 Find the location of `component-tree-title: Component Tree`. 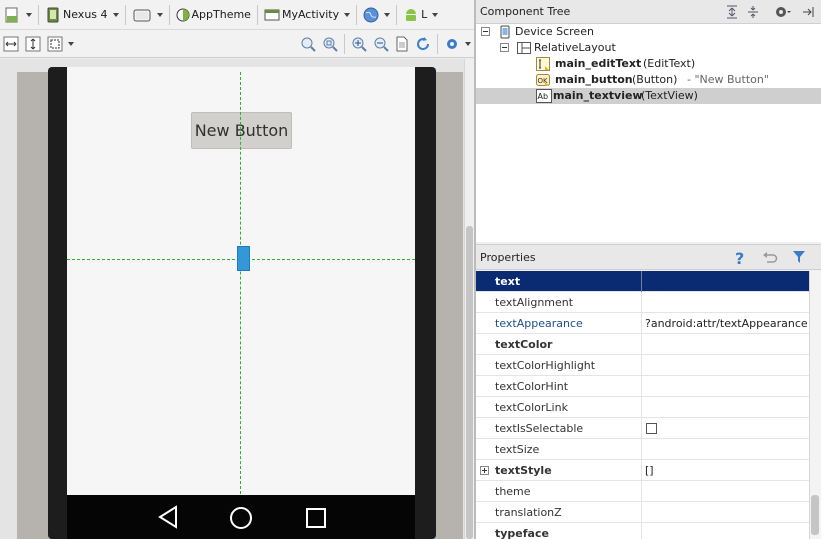

component-tree-title: Component Tree is located at coordinates (525, 11).